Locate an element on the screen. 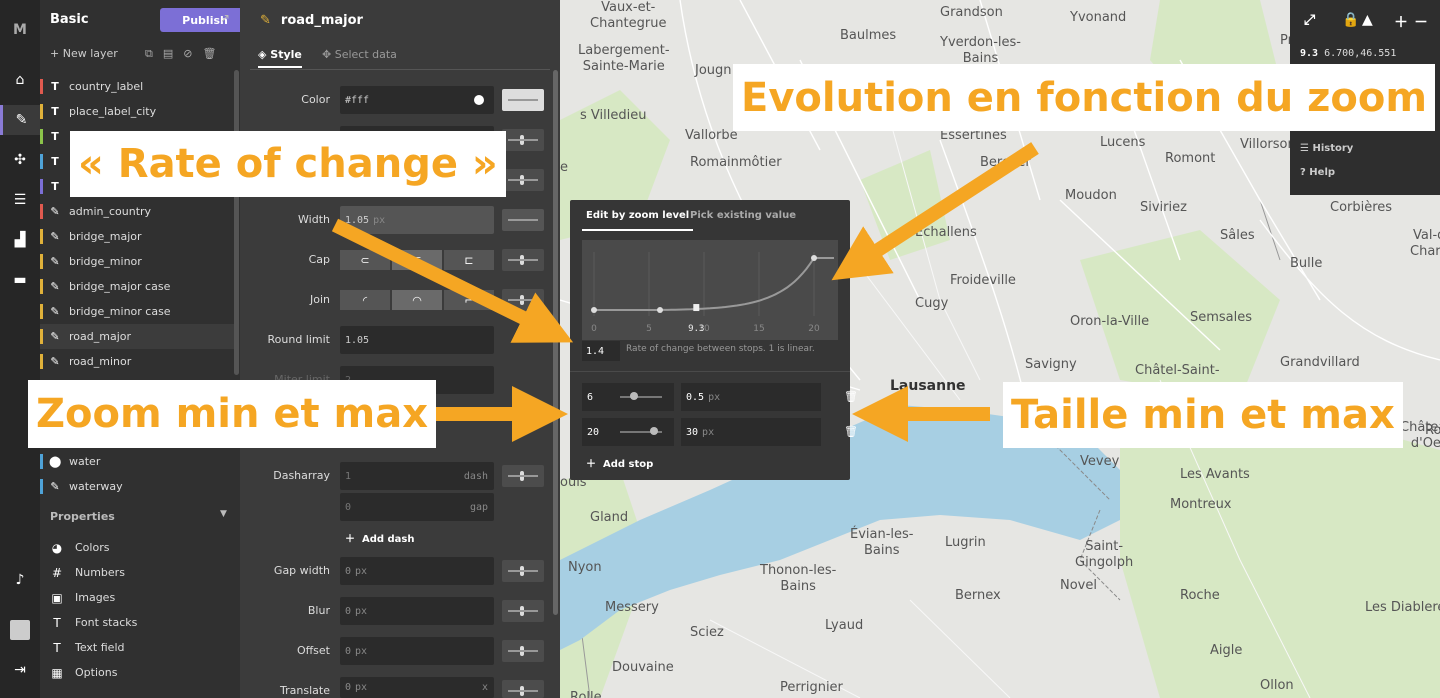  property-item: ▦ Options is located at coordinates (83, 672).